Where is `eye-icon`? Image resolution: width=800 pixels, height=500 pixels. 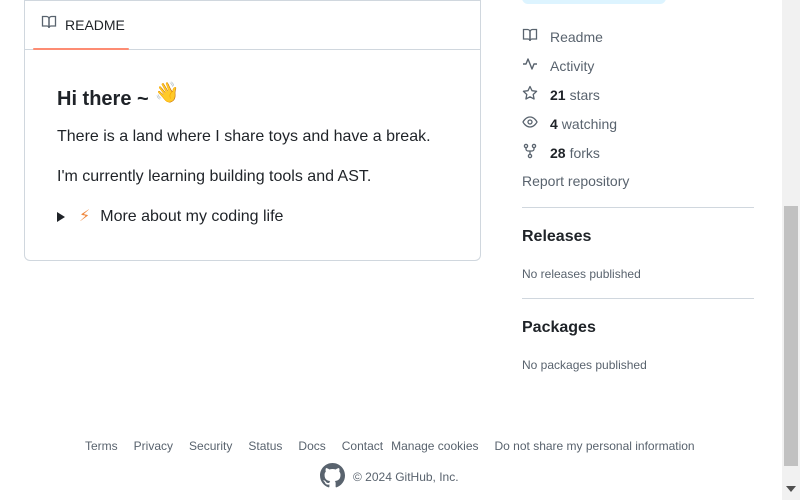 eye-icon is located at coordinates (530, 123).